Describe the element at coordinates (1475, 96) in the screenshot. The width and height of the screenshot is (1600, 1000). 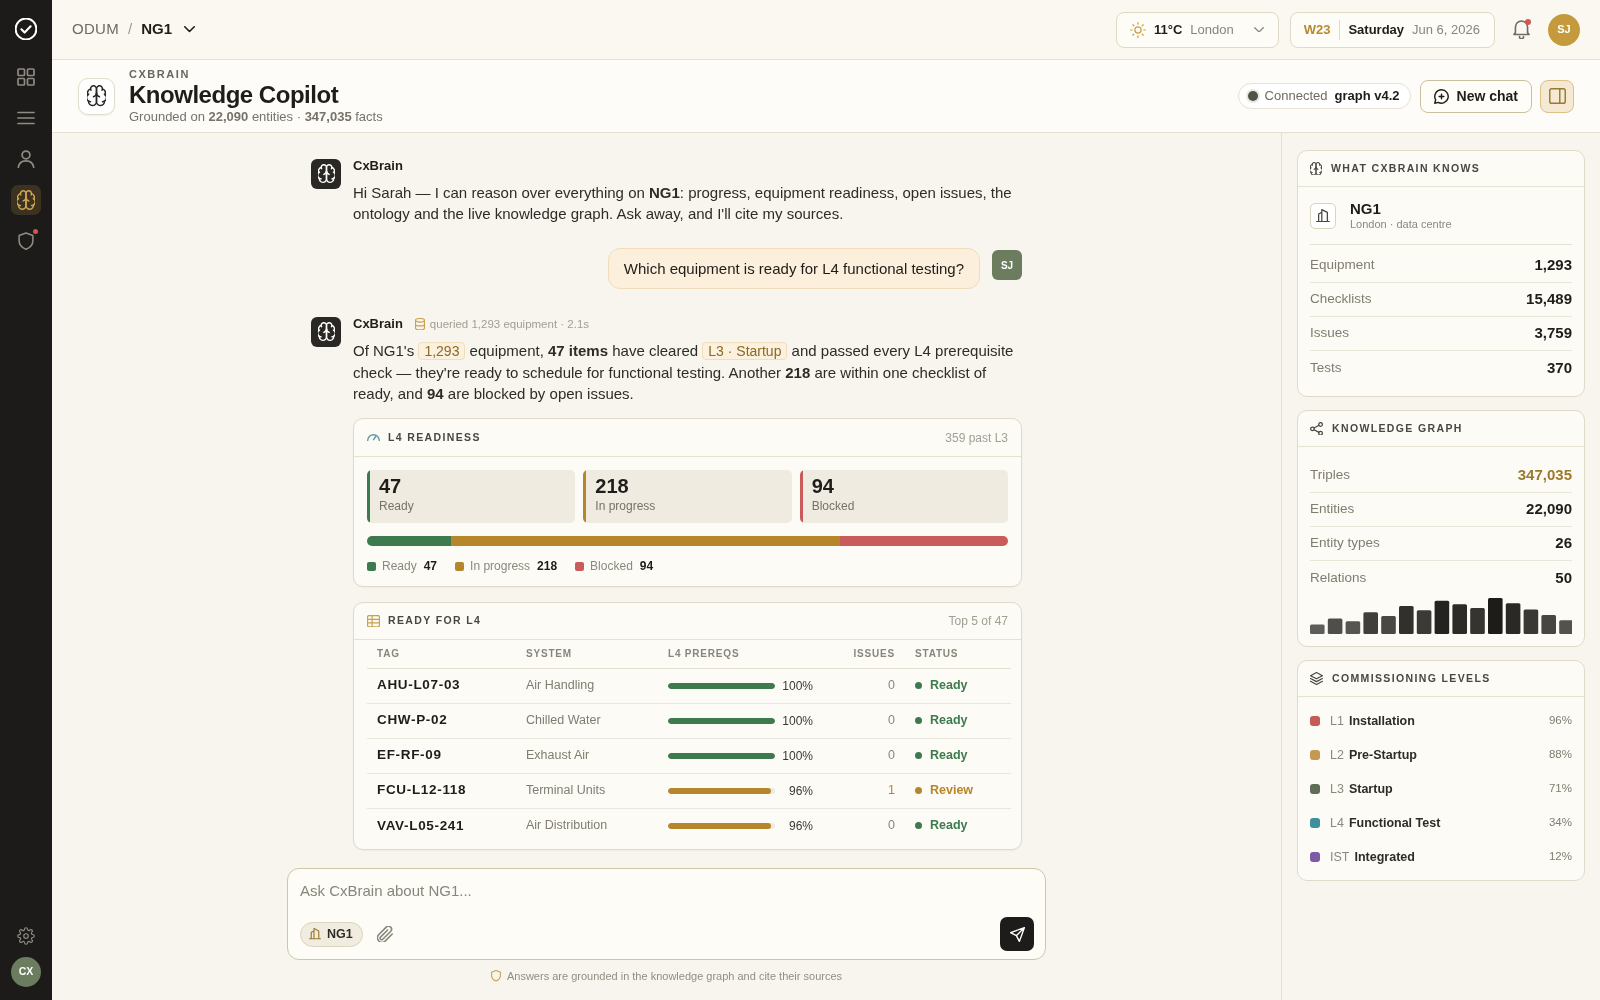
I see `new-chat-button: New chat` at that location.